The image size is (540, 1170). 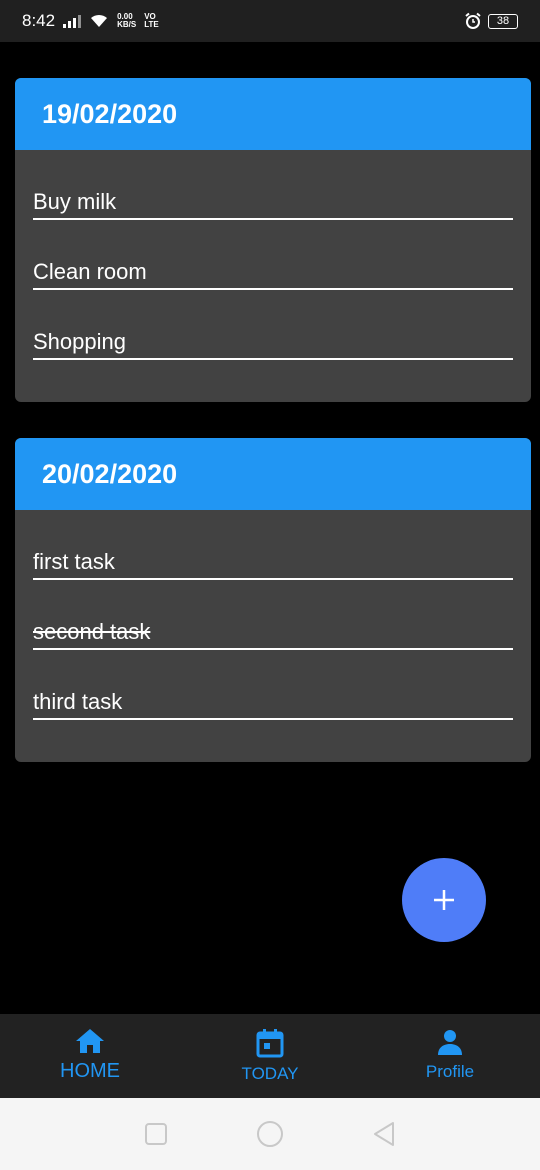 I want to click on home-circle-icon, so click(x=270, y=1134).